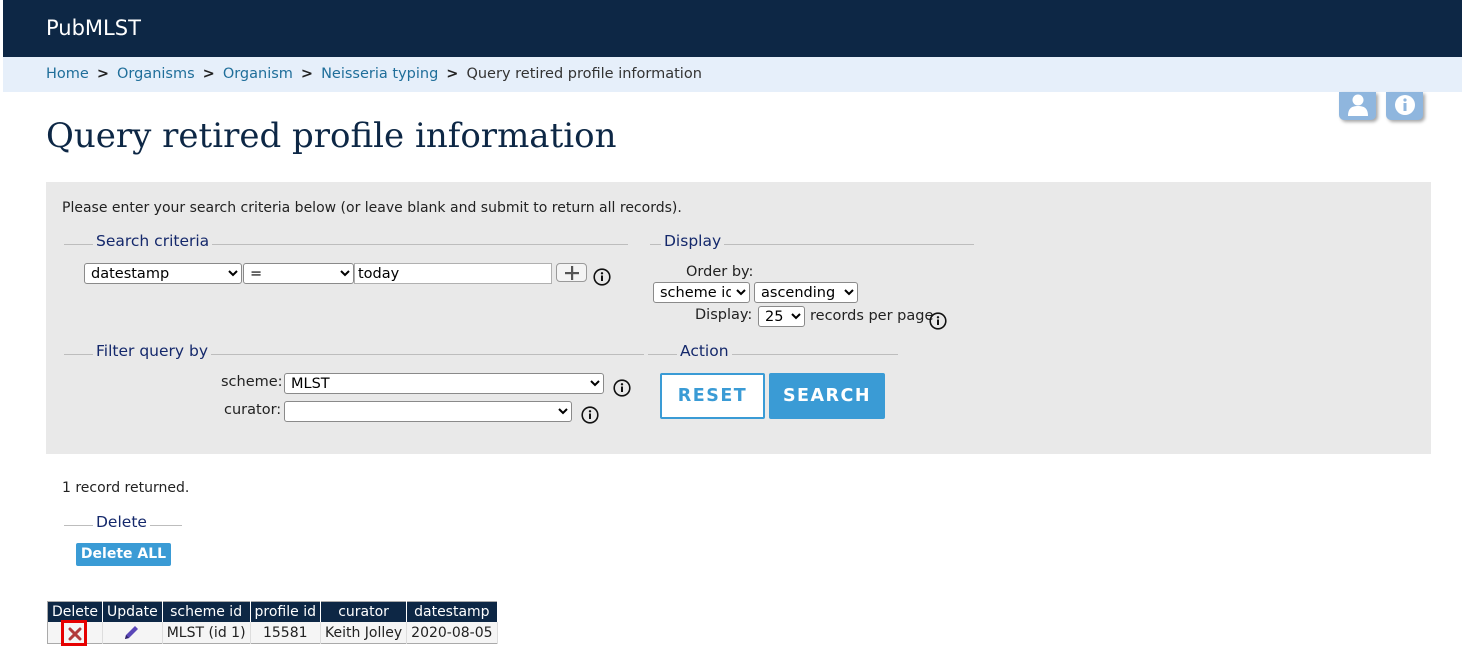 The height and width of the screenshot is (669, 1462). Describe the element at coordinates (285, 633) in the screenshot. I see `profile-id-cell: 15581` at that location.